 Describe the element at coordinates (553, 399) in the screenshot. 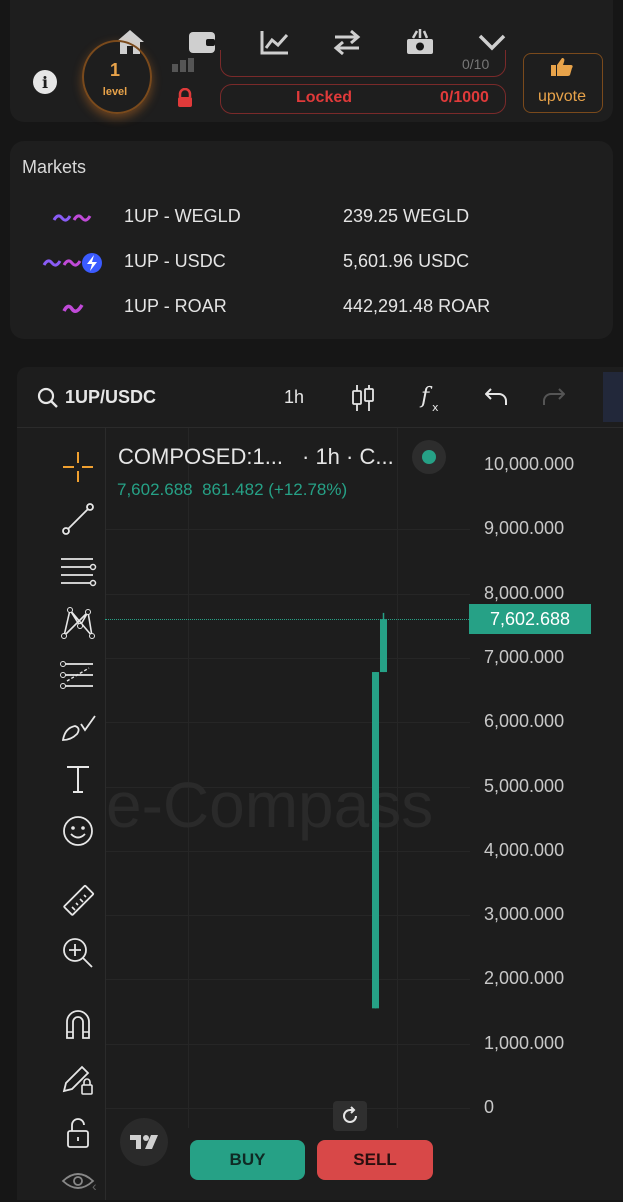

I see `redo-icon` at that location.